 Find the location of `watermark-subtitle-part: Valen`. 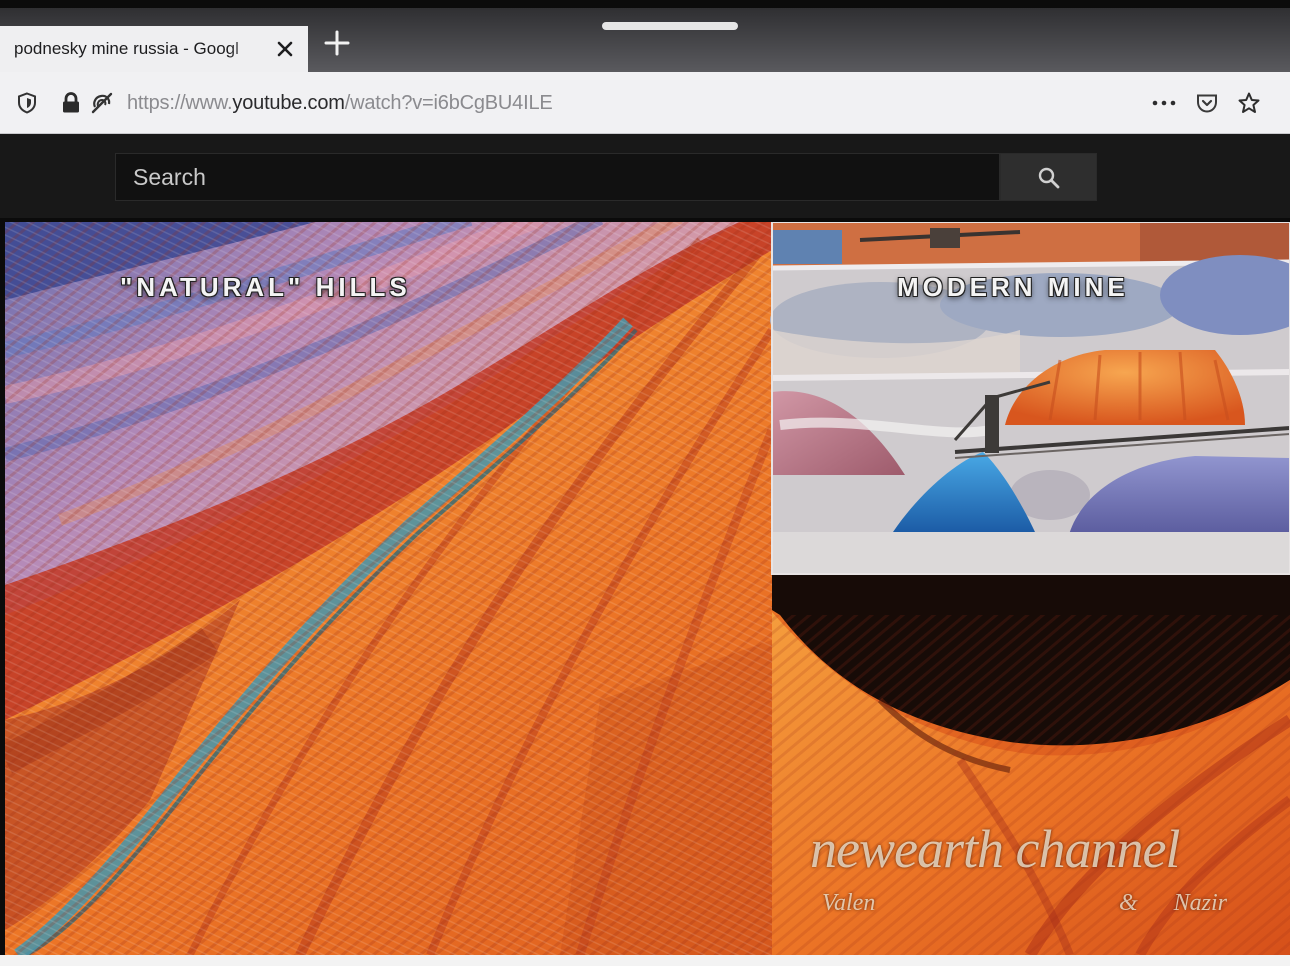

watermark-subtitle-part: Valen is located at coordinates (849, 903).